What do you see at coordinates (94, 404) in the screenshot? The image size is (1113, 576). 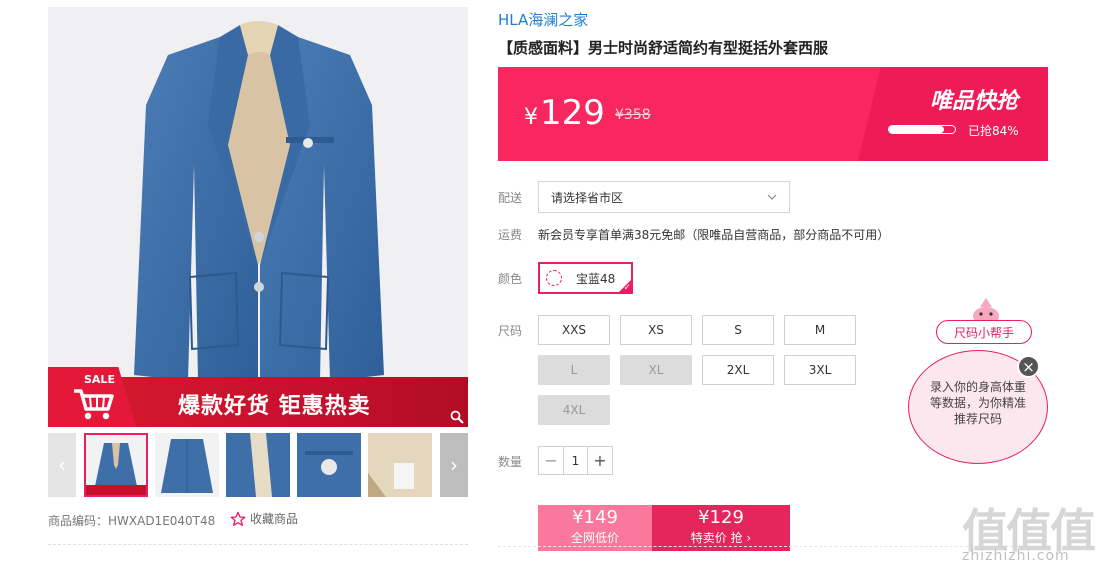 I see `shopping-cart-icon` at bounding box center [94, 404].